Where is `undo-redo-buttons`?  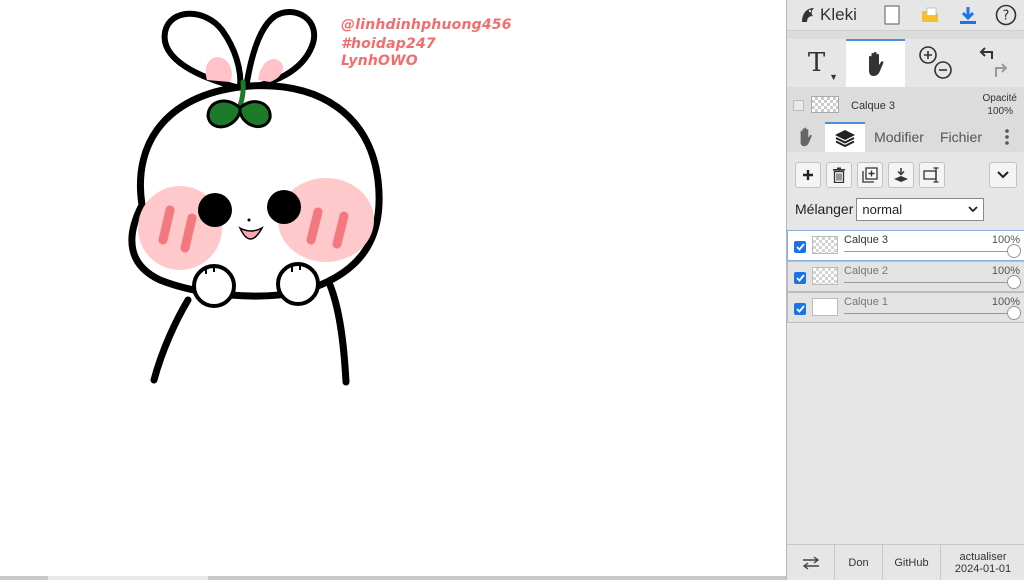
undo-redo-buttons is located at coordinates (993, 63).